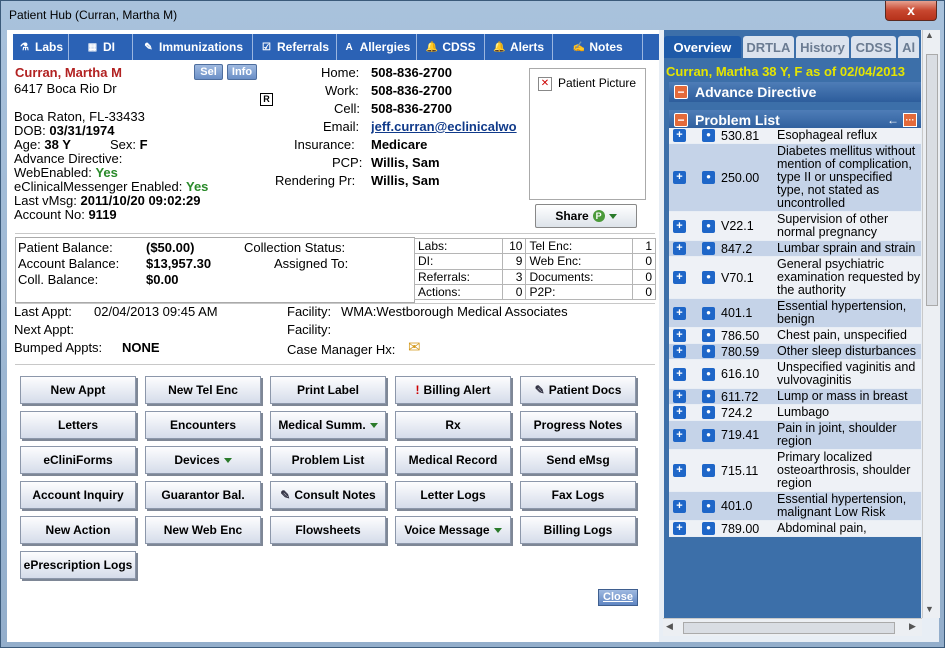 This screenshot has width=945, height=648. I want to click on tab-di: ▦ DI, so click(101, 47).